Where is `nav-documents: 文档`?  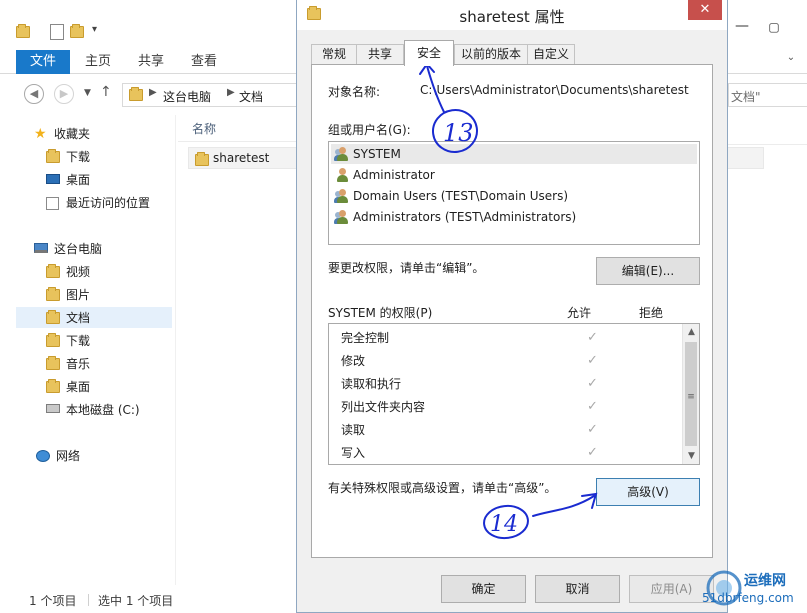 nav-documents: 文档 is located at coordinates (94, 317).